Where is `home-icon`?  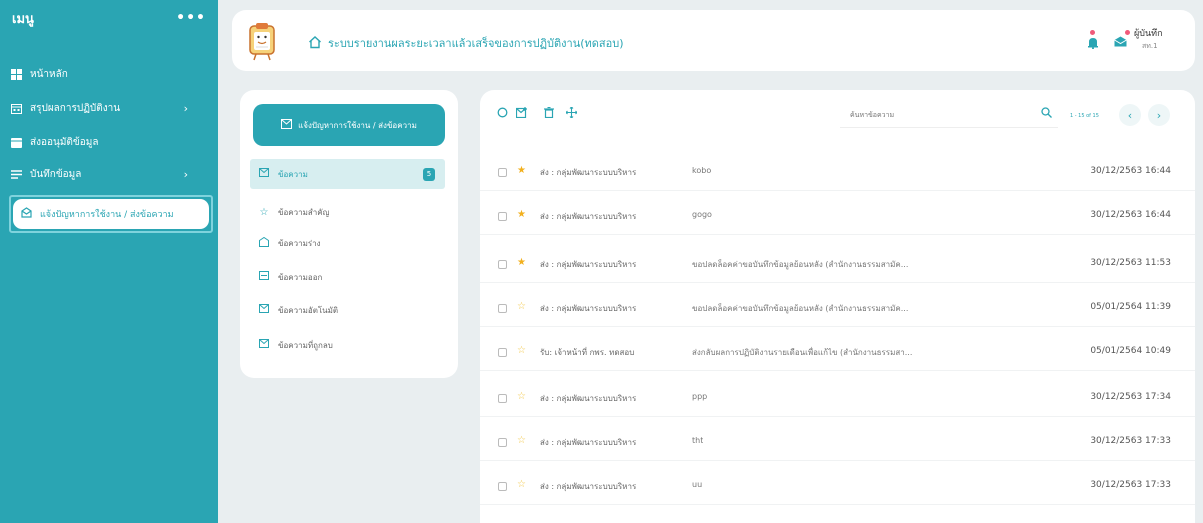
home-icon is located at coordinates (315, 41).